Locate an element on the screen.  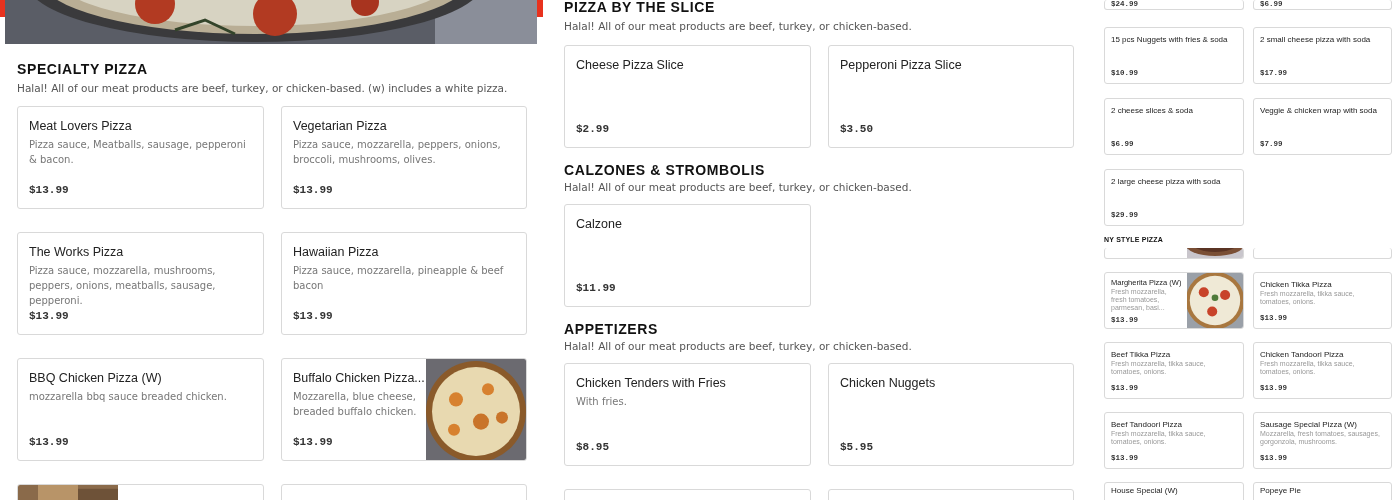
section-heading: PIZZA BY THE SLICE is located at coordinates (640, 7).